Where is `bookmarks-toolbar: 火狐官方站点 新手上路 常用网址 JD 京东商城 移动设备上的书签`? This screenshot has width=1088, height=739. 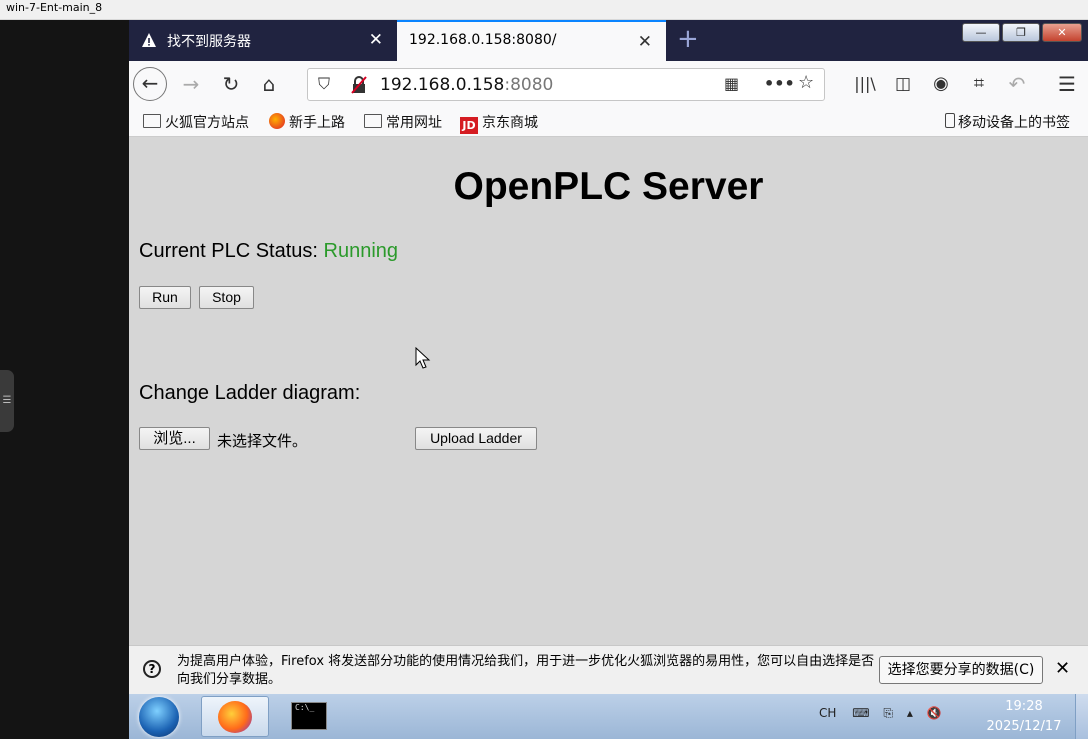
bookmarks-toolbar: 火狐官方站点 新手上路 常用网址 JD 京东商城 移动设备上的书签 is located at coordinates (608, 122).